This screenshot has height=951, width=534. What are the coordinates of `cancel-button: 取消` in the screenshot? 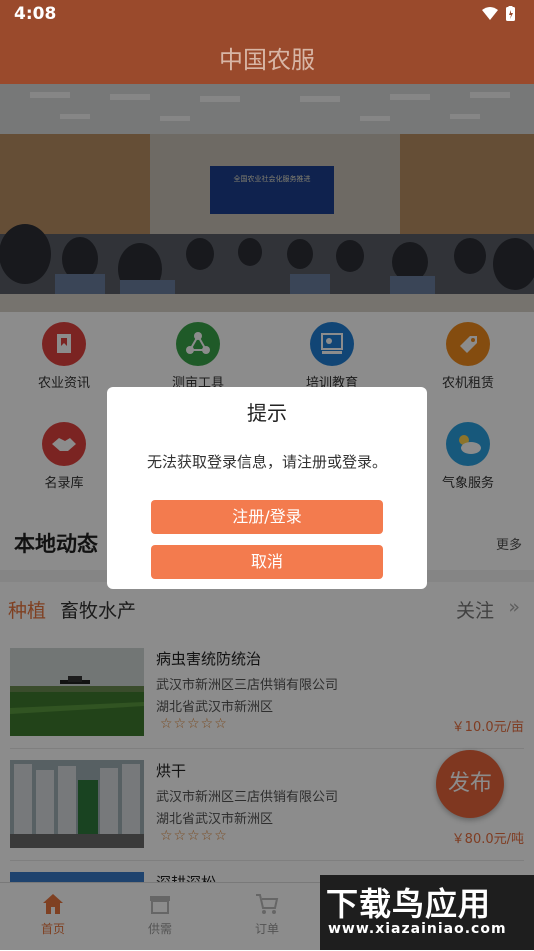 It's located at (267, 562).